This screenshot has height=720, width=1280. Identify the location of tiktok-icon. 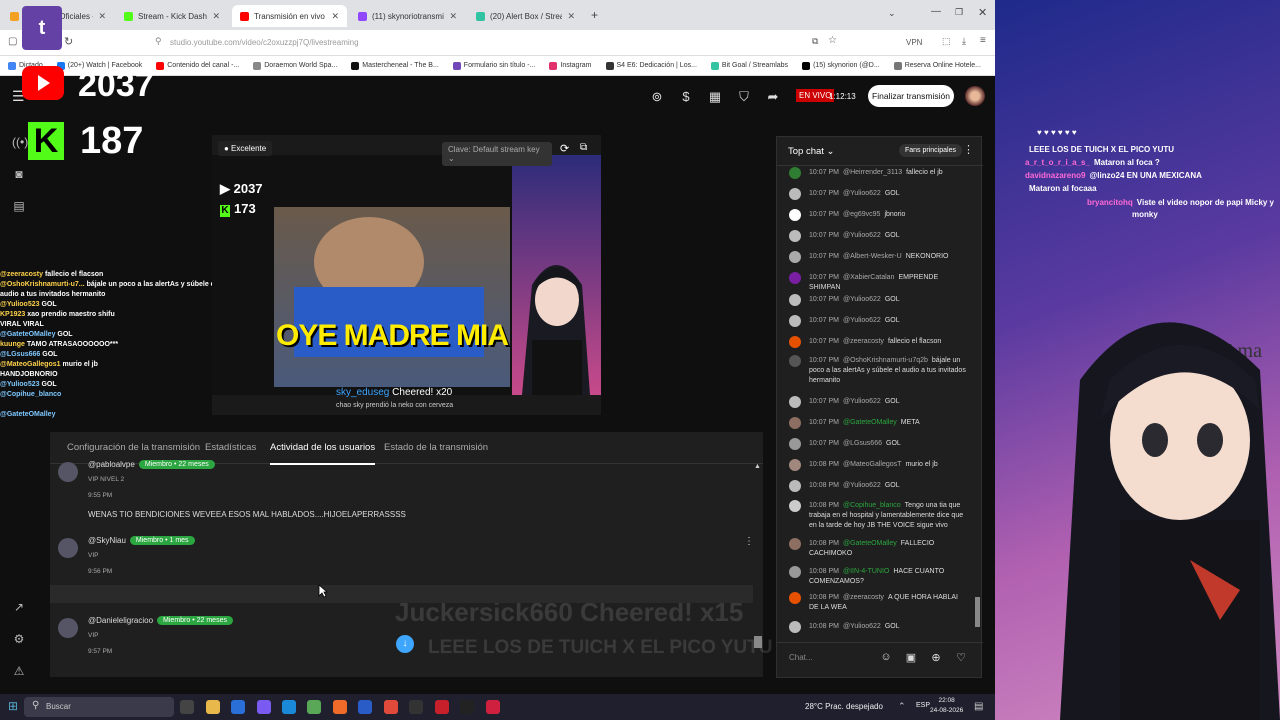
(467, 707).